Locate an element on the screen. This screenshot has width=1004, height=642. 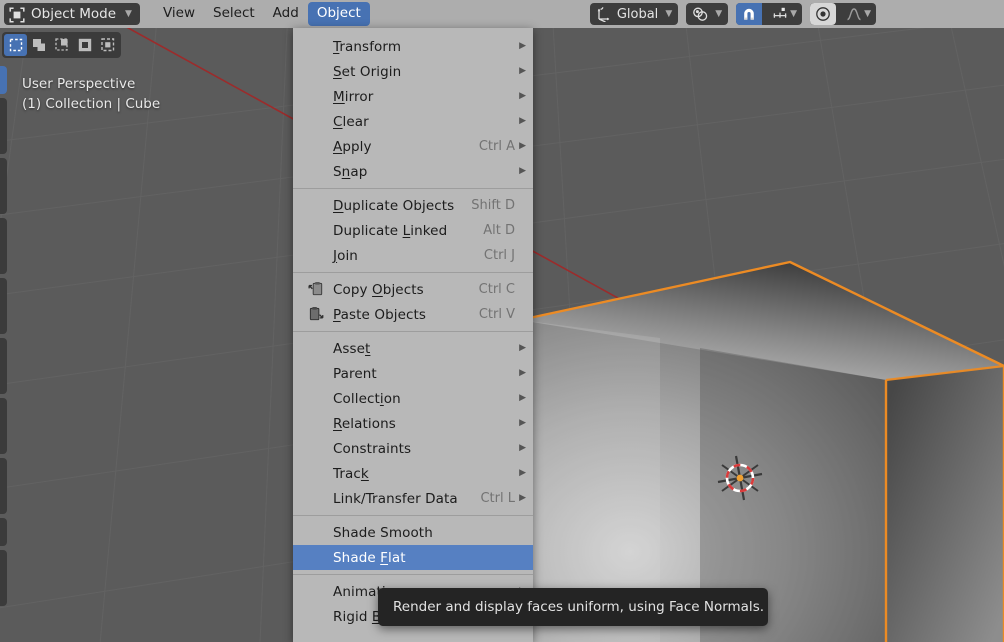
falloff-selector: ▼ is located at coordinates (858, 14).